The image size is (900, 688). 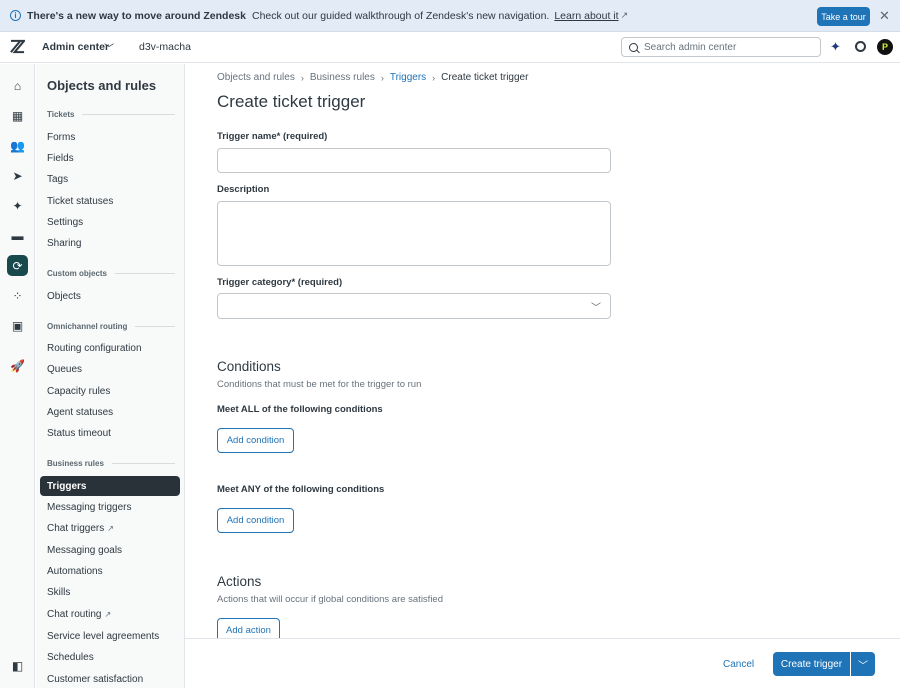 I want to click on all-conditions-label: Meet ALL of the following conditions, so click(x=300, y=409).